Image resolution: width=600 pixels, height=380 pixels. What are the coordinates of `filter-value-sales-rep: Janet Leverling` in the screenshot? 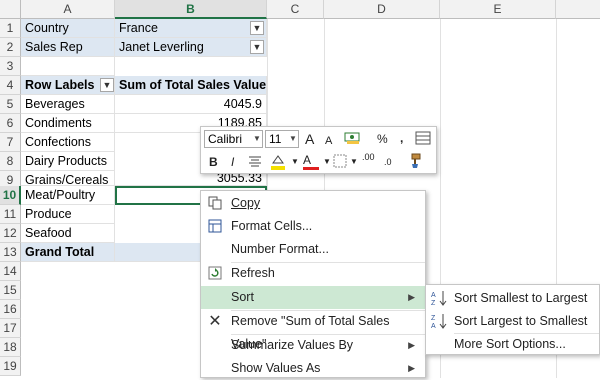 It's located at (191, 47).